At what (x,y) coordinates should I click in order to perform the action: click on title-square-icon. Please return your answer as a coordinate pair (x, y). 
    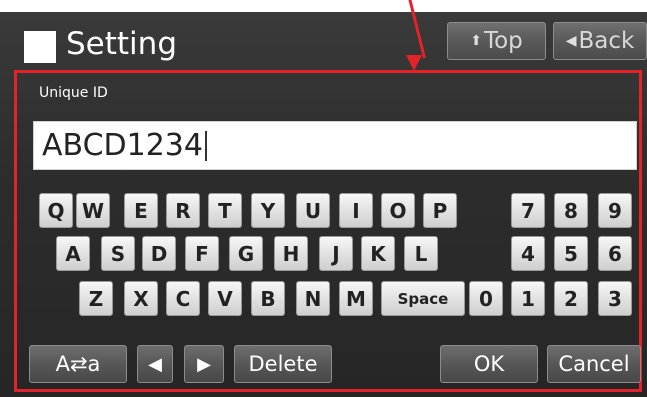
    Looking at the image, I should click on (40, 47).